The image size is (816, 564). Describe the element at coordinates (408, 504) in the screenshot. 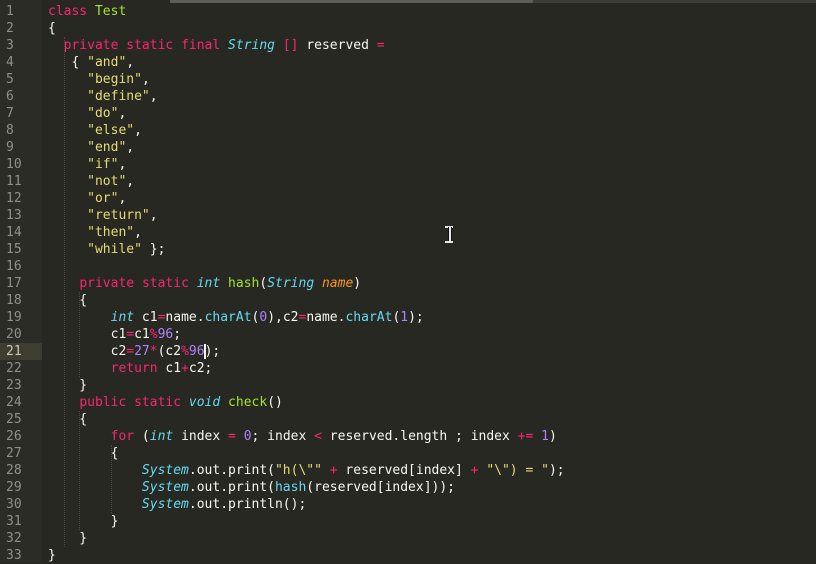

I see `code-line: 30 System.out.println();` at that location.